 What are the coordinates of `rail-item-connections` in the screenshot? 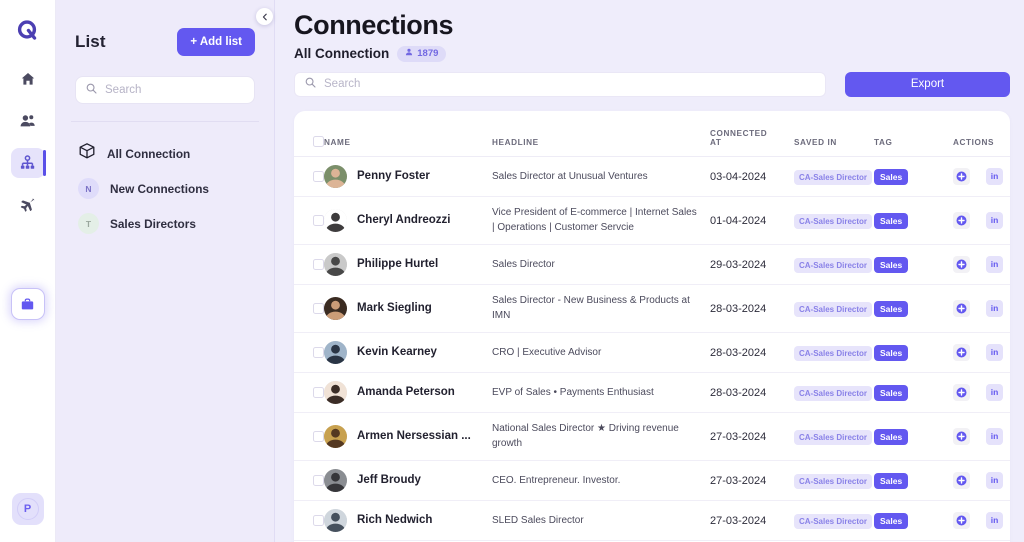 It's located at (28, 163).